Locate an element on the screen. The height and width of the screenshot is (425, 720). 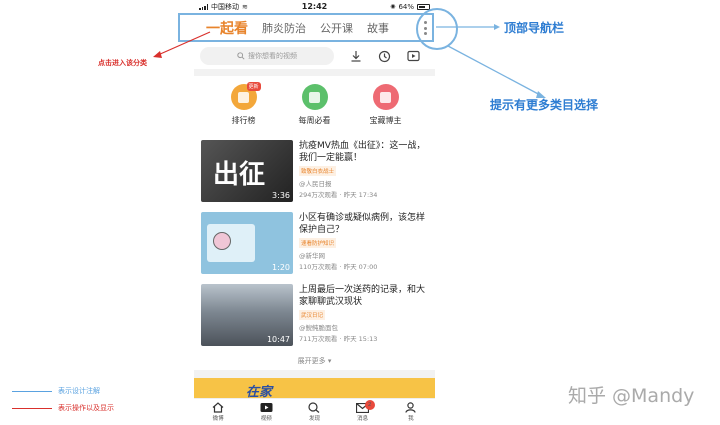
quick-ranking-label: 排行榜 is located at coordinates (243, 120).